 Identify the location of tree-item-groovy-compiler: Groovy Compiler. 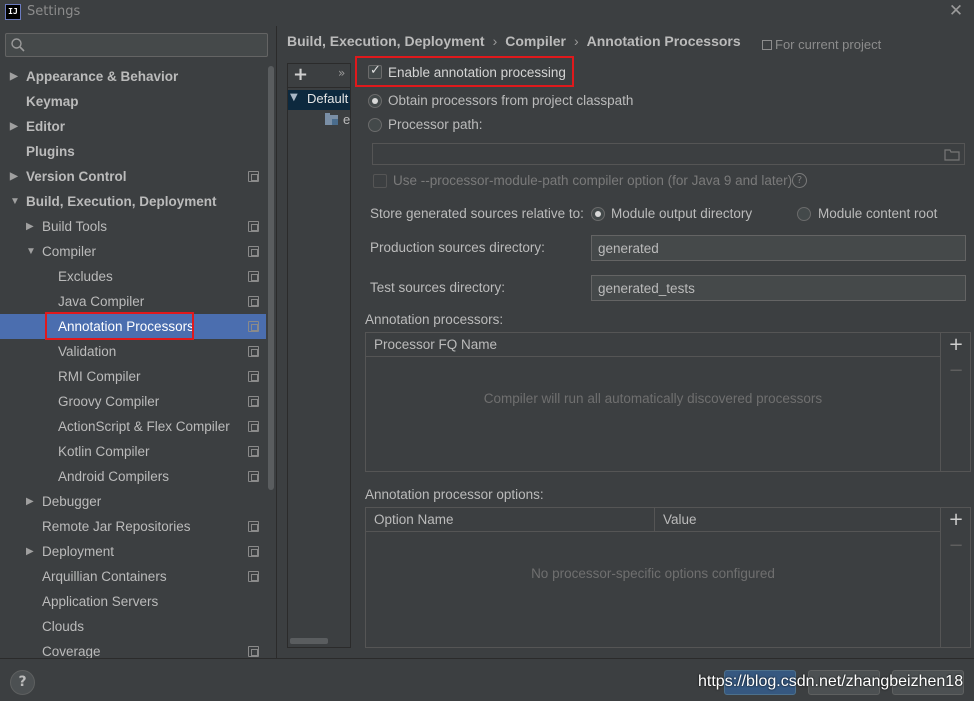
(133, 401).